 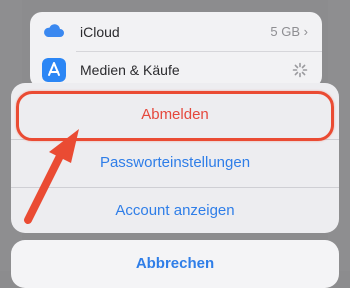 I want to click on loading-spinner-icon, so click(x=300, y=70).